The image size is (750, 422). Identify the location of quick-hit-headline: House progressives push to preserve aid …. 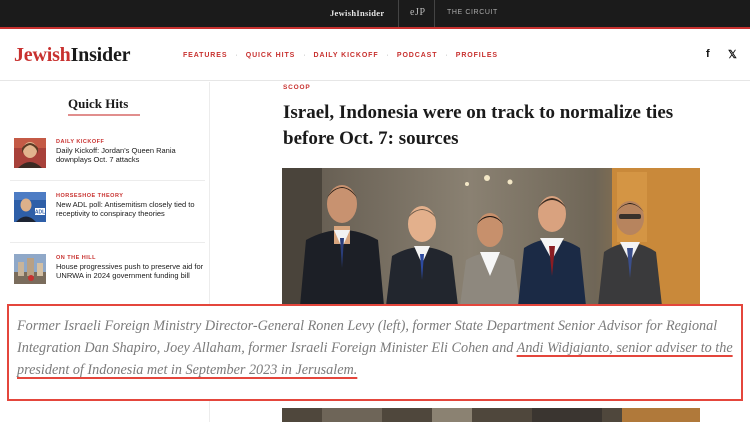
(131, 271).